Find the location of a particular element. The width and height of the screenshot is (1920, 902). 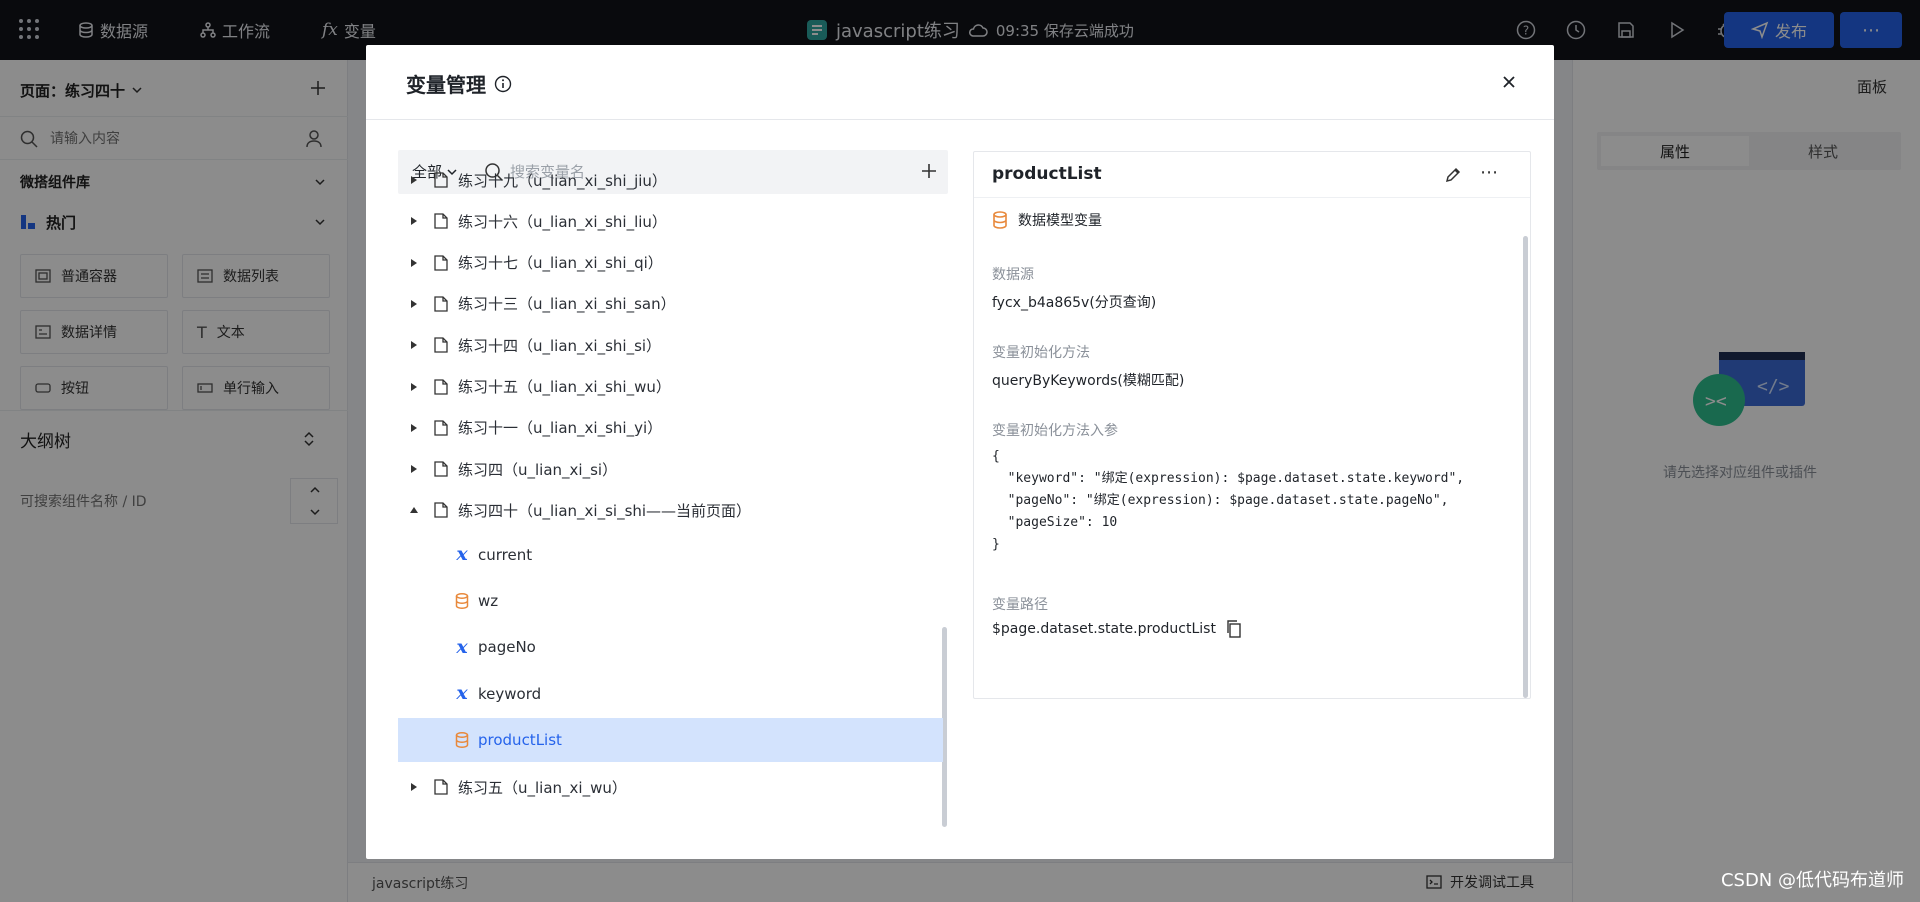

info-icon is located at coordinates (503, 84).